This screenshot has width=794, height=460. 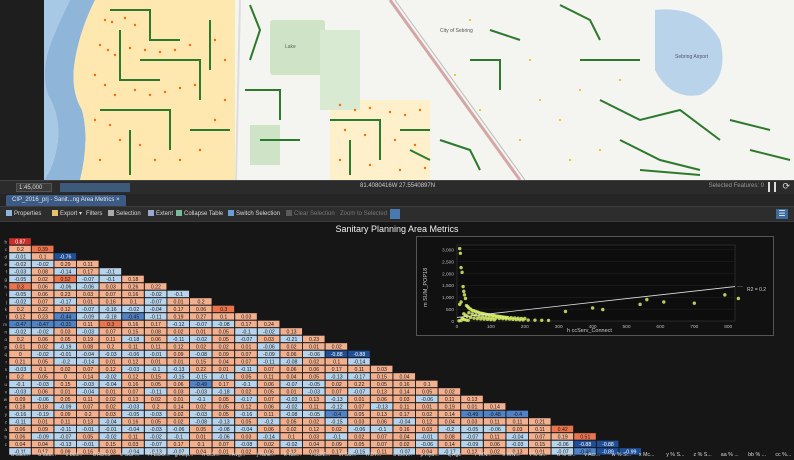 I want to click on y-tick-label: 0, so click(x=452, y=322).